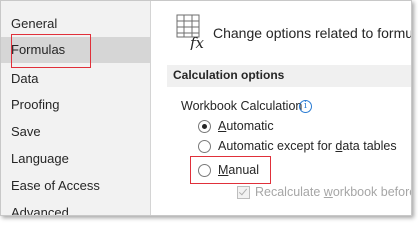 This screenshot has height=240, width=418. What do you see at coordinates (75, 105) in the screenshot?
I see `sidebar-item-proofing: Proofing` at bounding box center [75, 105].